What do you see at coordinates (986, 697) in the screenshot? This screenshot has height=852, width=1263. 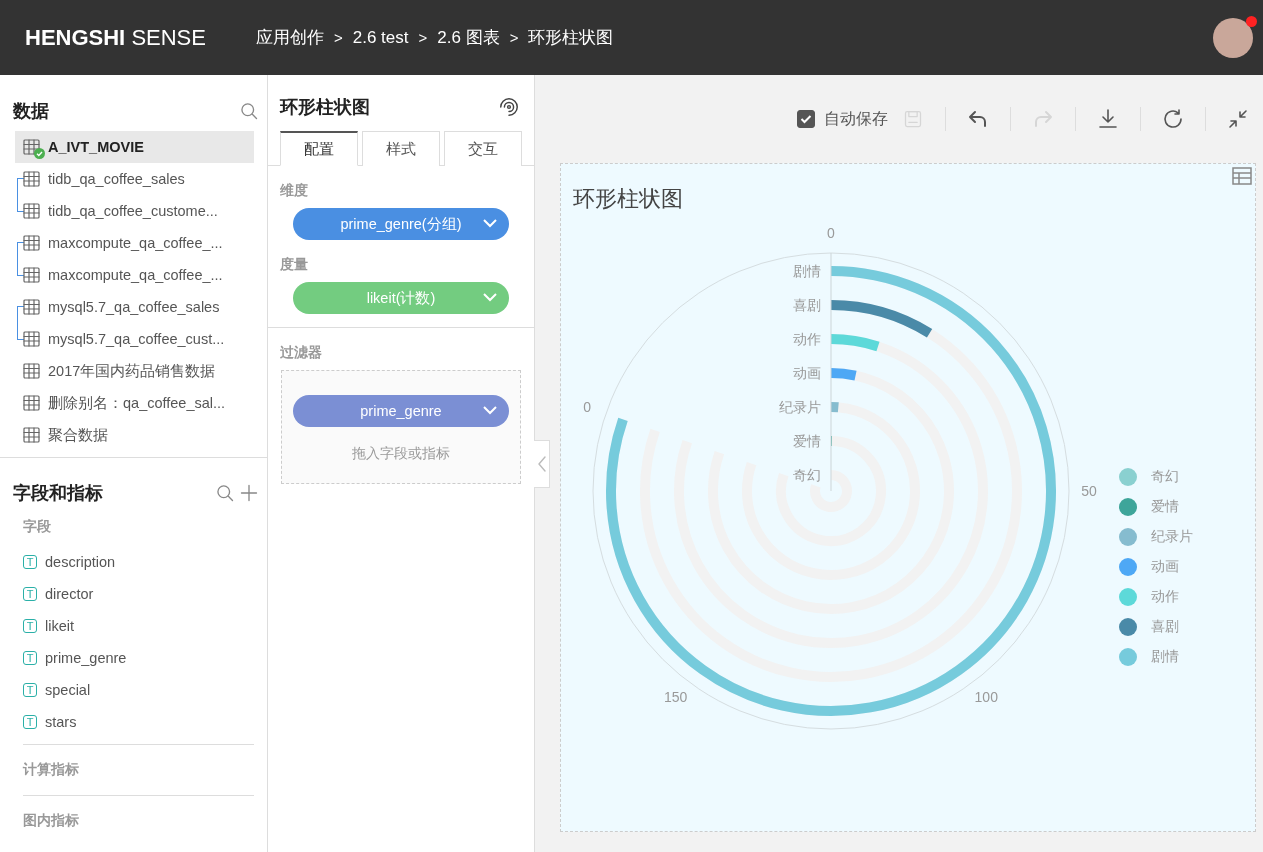 I see `tick-label: 100` at bounding box center [986, 697].